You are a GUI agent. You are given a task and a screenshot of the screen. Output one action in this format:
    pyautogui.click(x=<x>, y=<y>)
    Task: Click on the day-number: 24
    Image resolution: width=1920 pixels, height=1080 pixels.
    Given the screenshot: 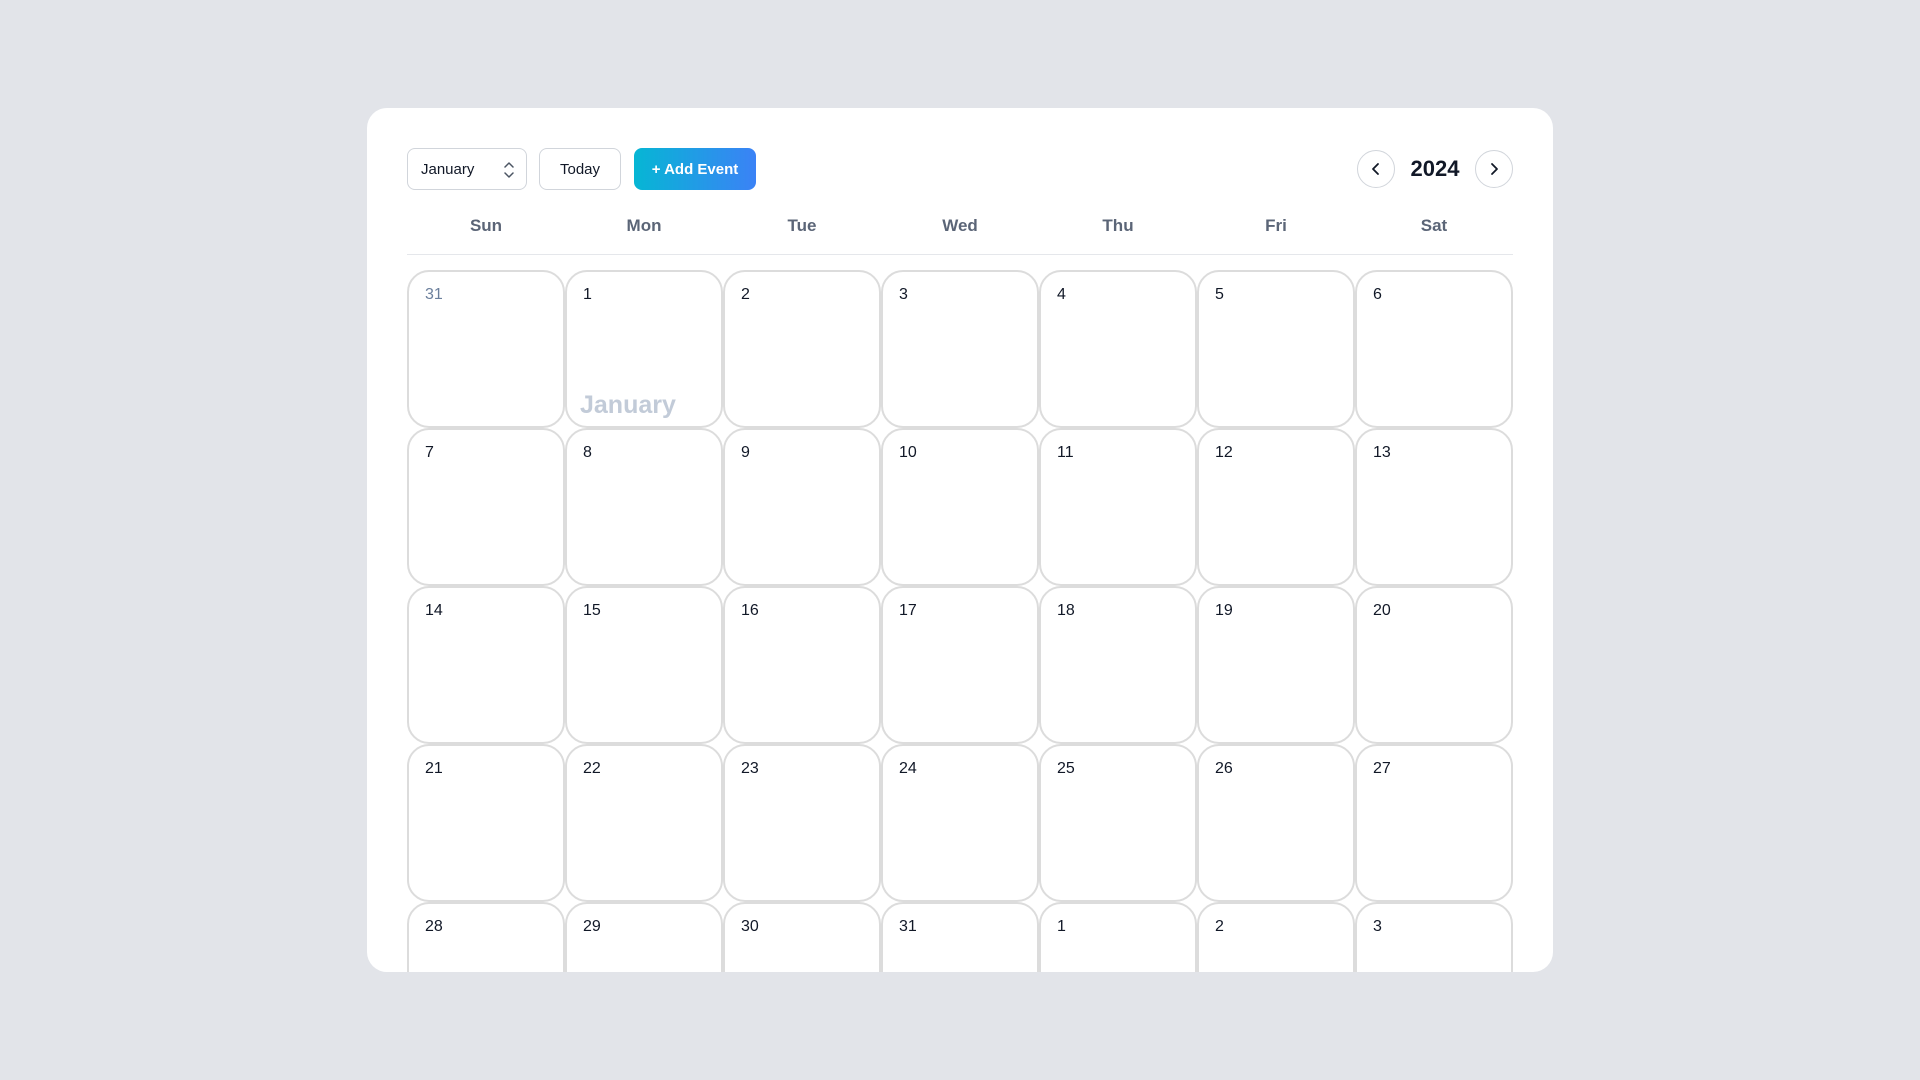 What is the action you would take?
    pyautogui.click(x=908, y=768)
    